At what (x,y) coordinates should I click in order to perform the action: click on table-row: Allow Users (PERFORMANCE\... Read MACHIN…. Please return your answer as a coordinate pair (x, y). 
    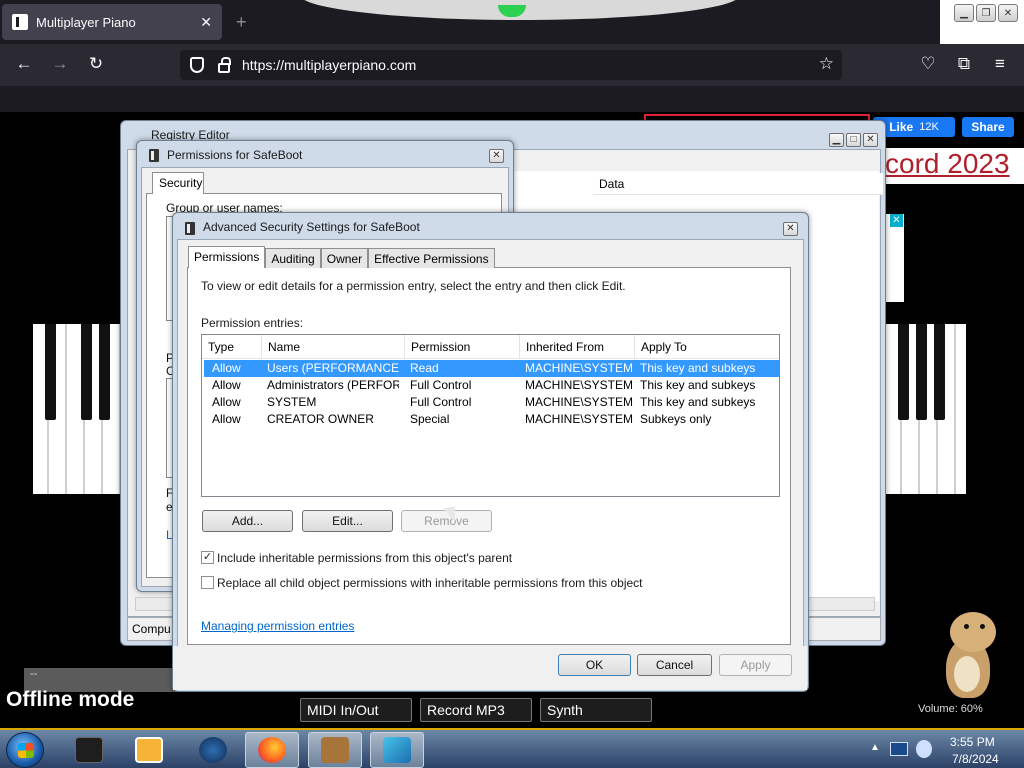
    Looking at the image, I should click on (491, 368).